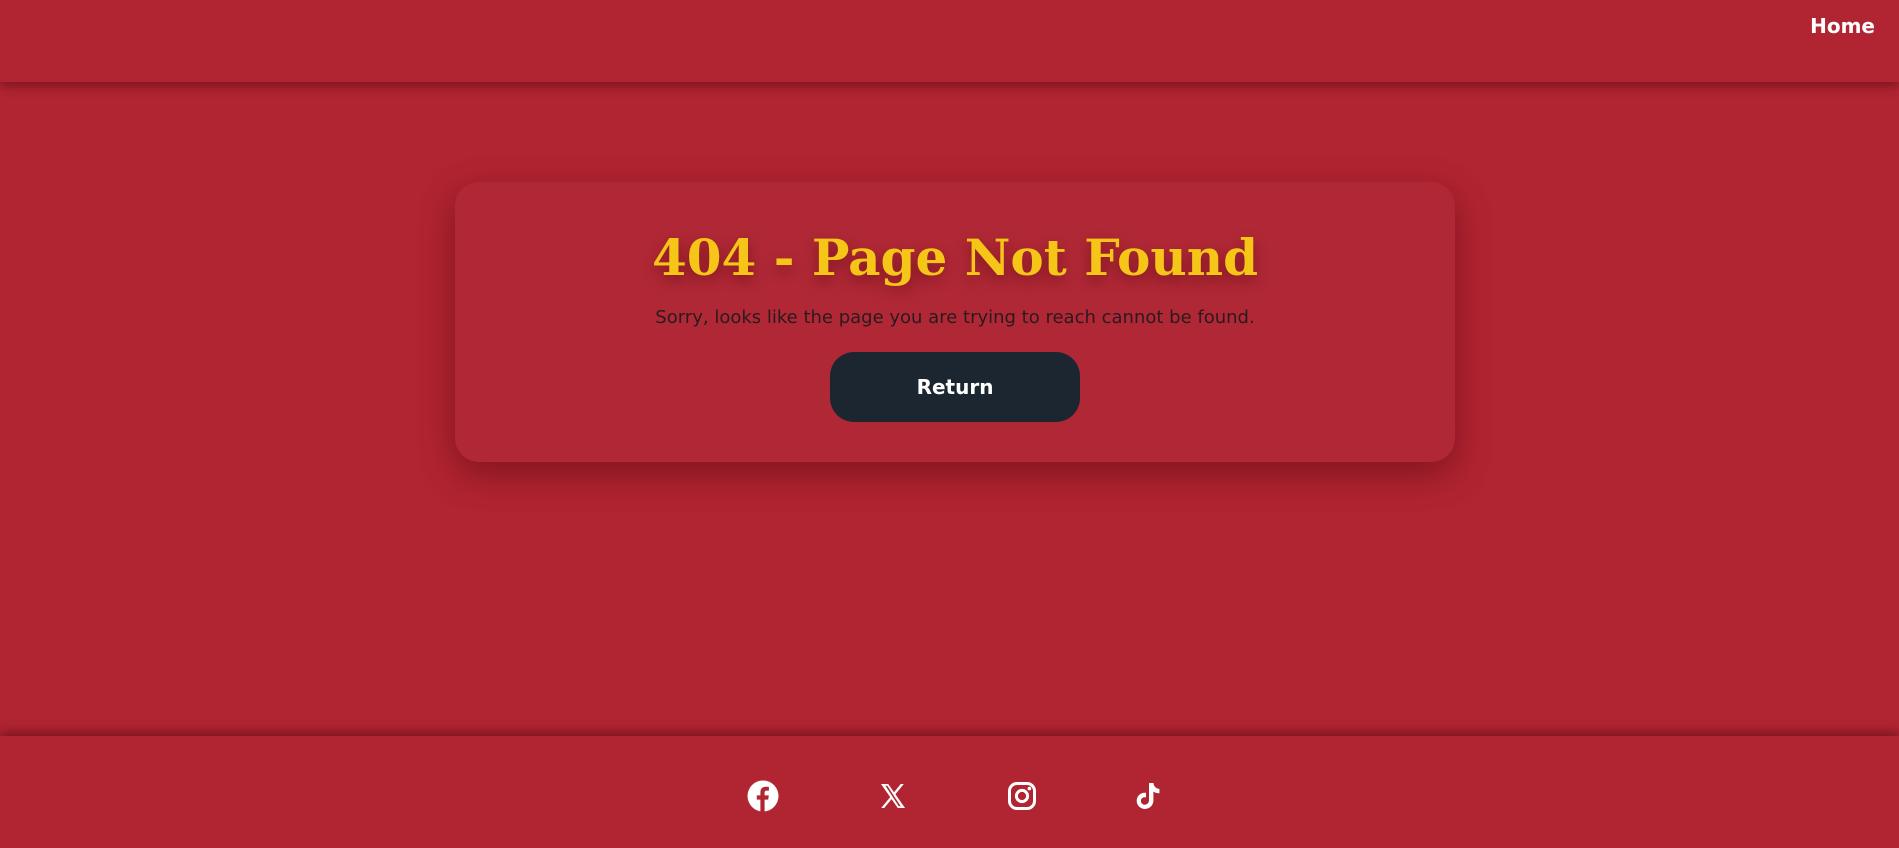  What do you see at coordinates (893, 796) in the screenshot?
I see `x-icon` at bounding box center [893, 796].